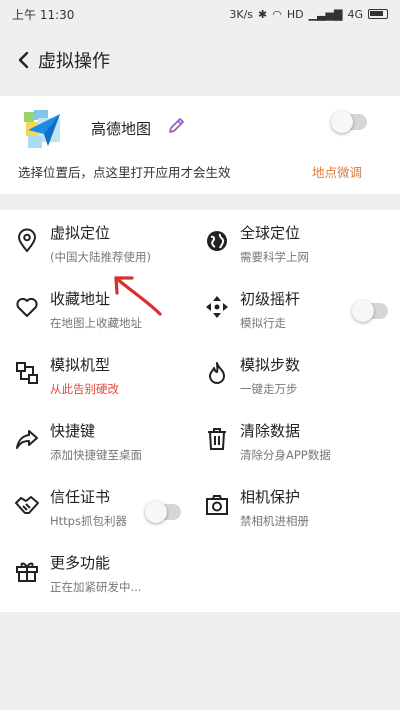  I want to click on feature-title: 更多功能, so click(80, 563).